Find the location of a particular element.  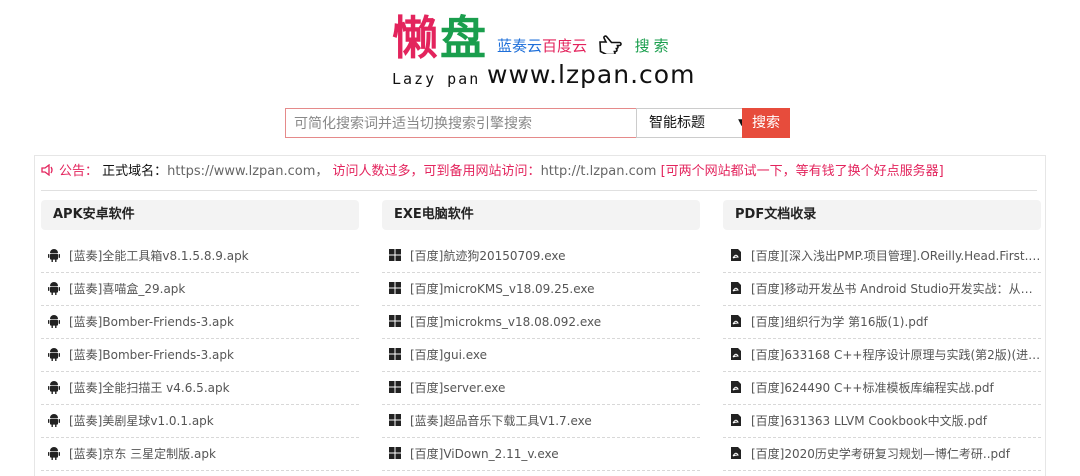

divider is located at coordinates (539, 190).